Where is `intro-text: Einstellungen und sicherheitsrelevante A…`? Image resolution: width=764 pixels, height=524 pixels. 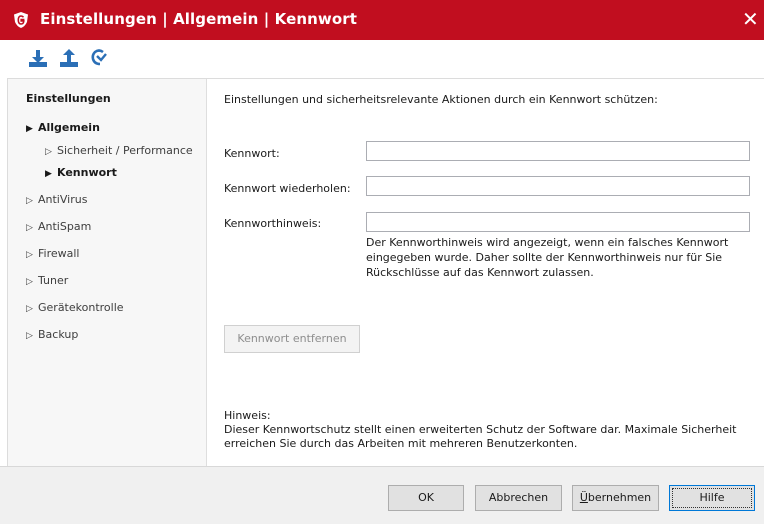
intro-text: Einstellungen und sicherheitsrelevante A… is located at coordinates (441, 99).